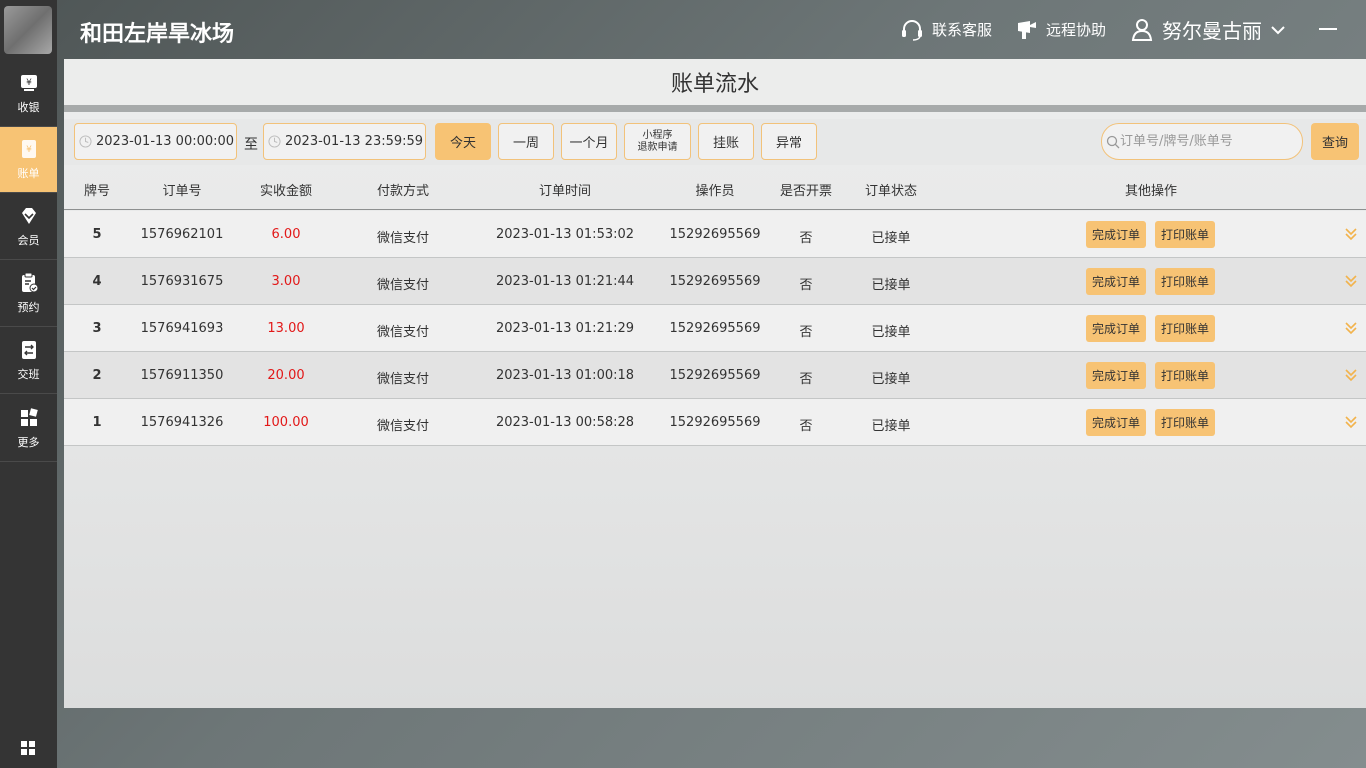  I want to click on col-header-payment: 付款方式, so click(403, 191).